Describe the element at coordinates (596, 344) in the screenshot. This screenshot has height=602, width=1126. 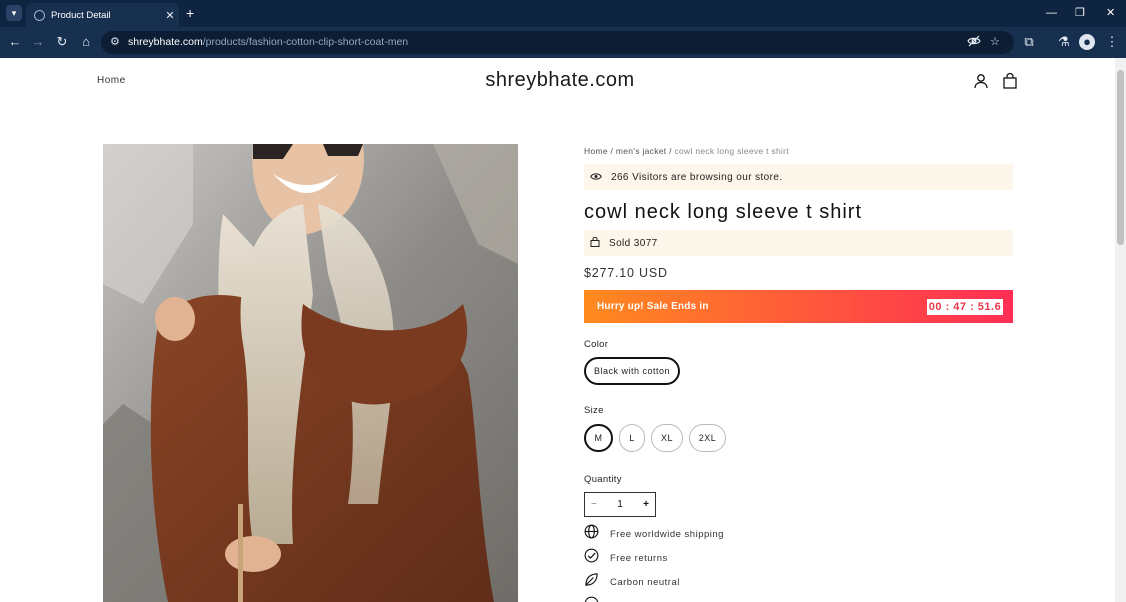
I see `color-label: Color` at that location.